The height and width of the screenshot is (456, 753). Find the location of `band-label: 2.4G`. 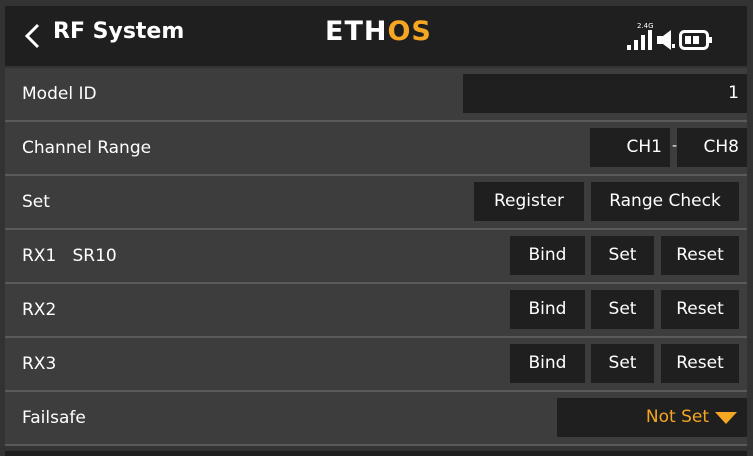

band-label: 2.4G is located at coordinates (645, 26).